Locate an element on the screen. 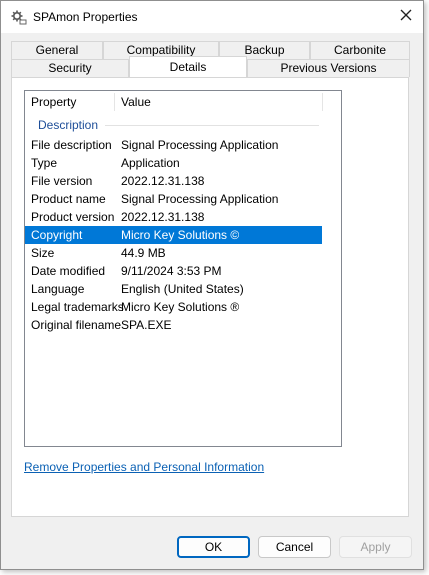 Image resolution: width=429 pixels, height=575 pixels. cancel-button: Cancel is located at coordinates (294, 547).